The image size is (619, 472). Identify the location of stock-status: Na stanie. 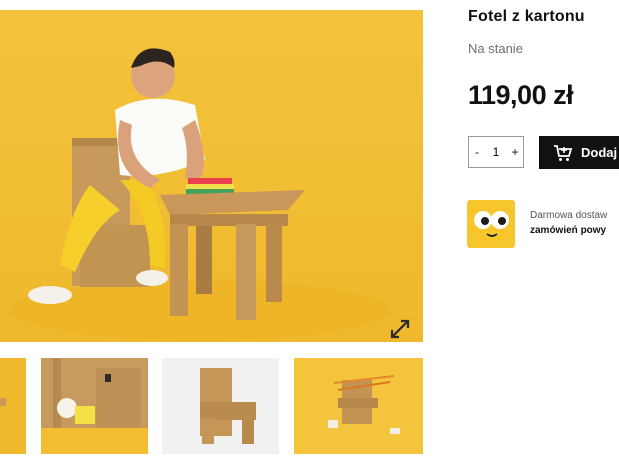
(495, 48).